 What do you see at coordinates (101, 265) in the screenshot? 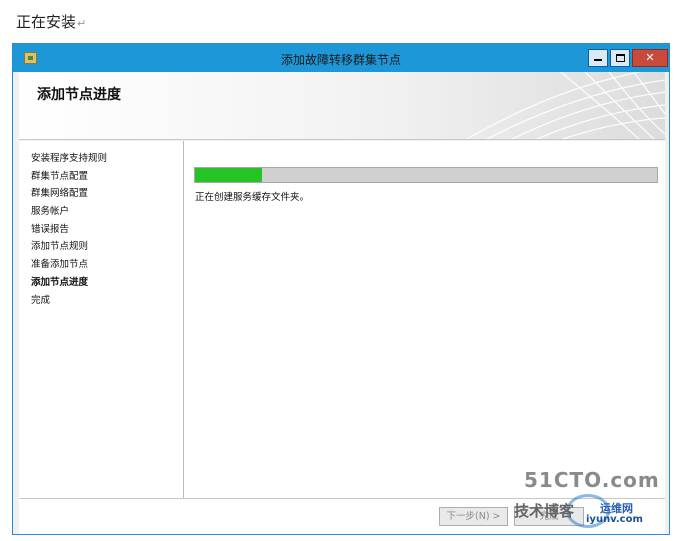
I see `step-ready-to-add-node: 准备添加节点` at bounding box center [101, 265].